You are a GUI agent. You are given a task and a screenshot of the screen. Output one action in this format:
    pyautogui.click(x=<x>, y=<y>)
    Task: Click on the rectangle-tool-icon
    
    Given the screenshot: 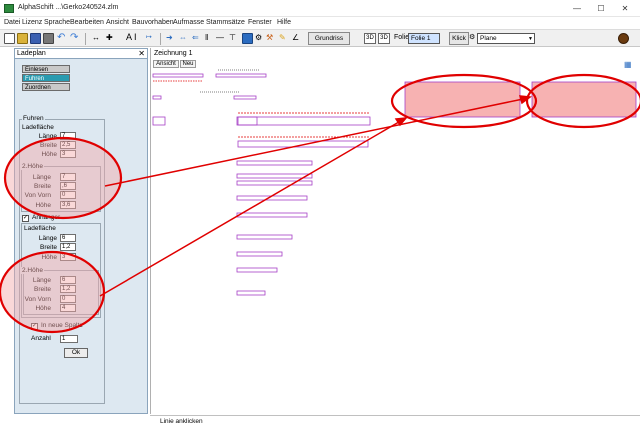 What is the action you would take?
    pyautogui.click(x=247, y=38)
    